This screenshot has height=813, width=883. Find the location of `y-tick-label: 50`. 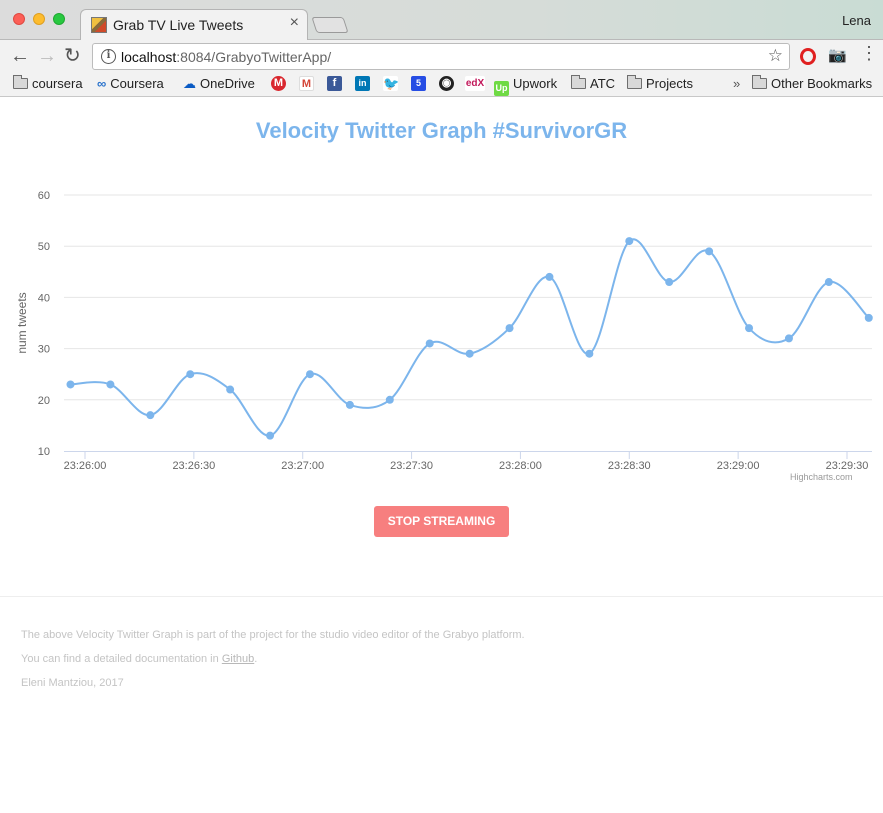

y-tick-label: 50 is located at coordinates (44, 247).